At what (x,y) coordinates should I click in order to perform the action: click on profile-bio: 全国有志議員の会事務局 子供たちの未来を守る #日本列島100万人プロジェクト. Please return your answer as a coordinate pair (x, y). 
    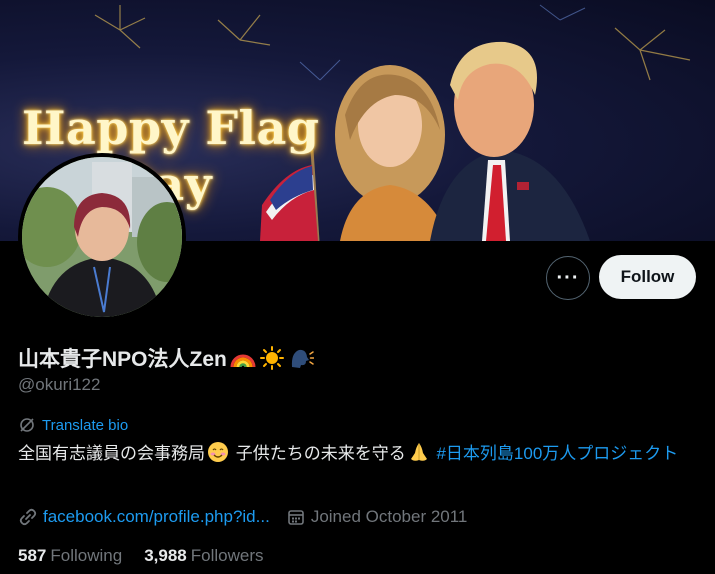
    Looking at the image, I should click on (359, 453).